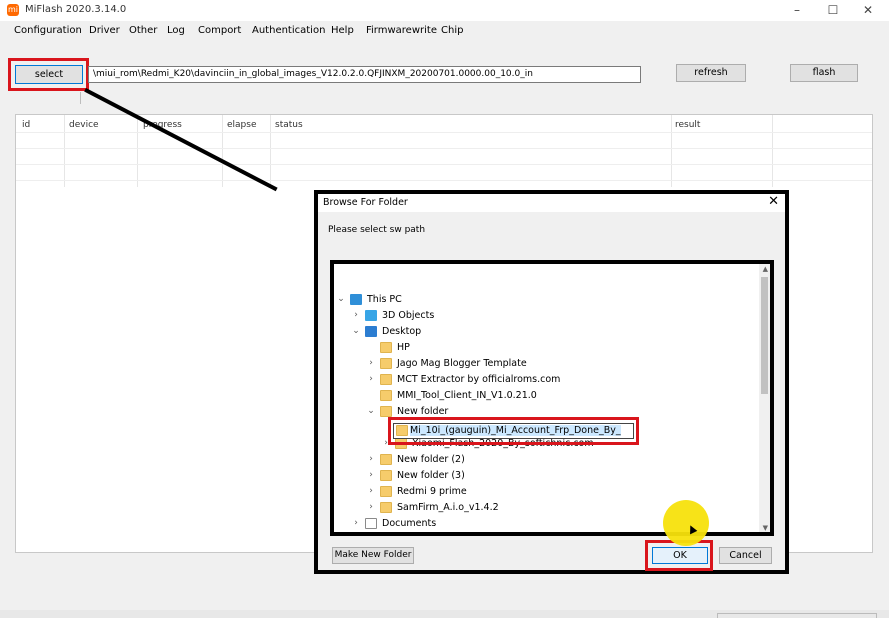 Image resolution: width=889 pixels, height=618 pixels. I want to click on dialog-title: Browse For Folder, so click(365, 202).